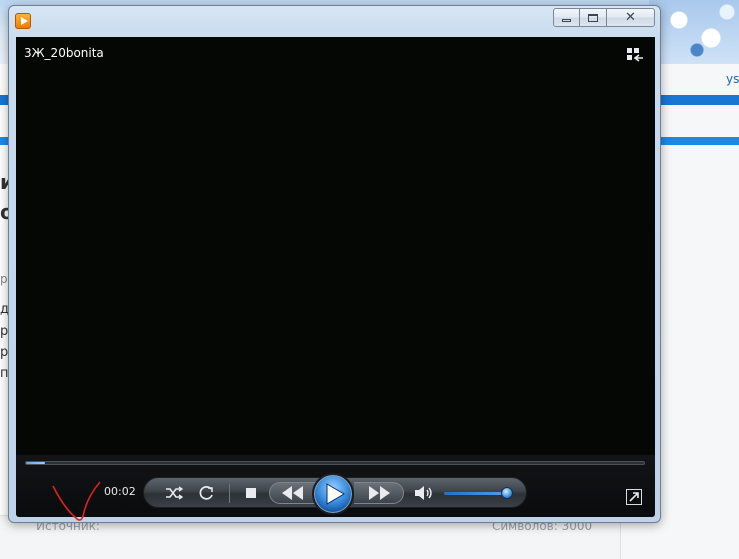 Image resolution: width=739 pixels, height=559 pixels. Describe the element at coordinates (694, 32) in the screenshot. I see `background-flowers-image` at that location.